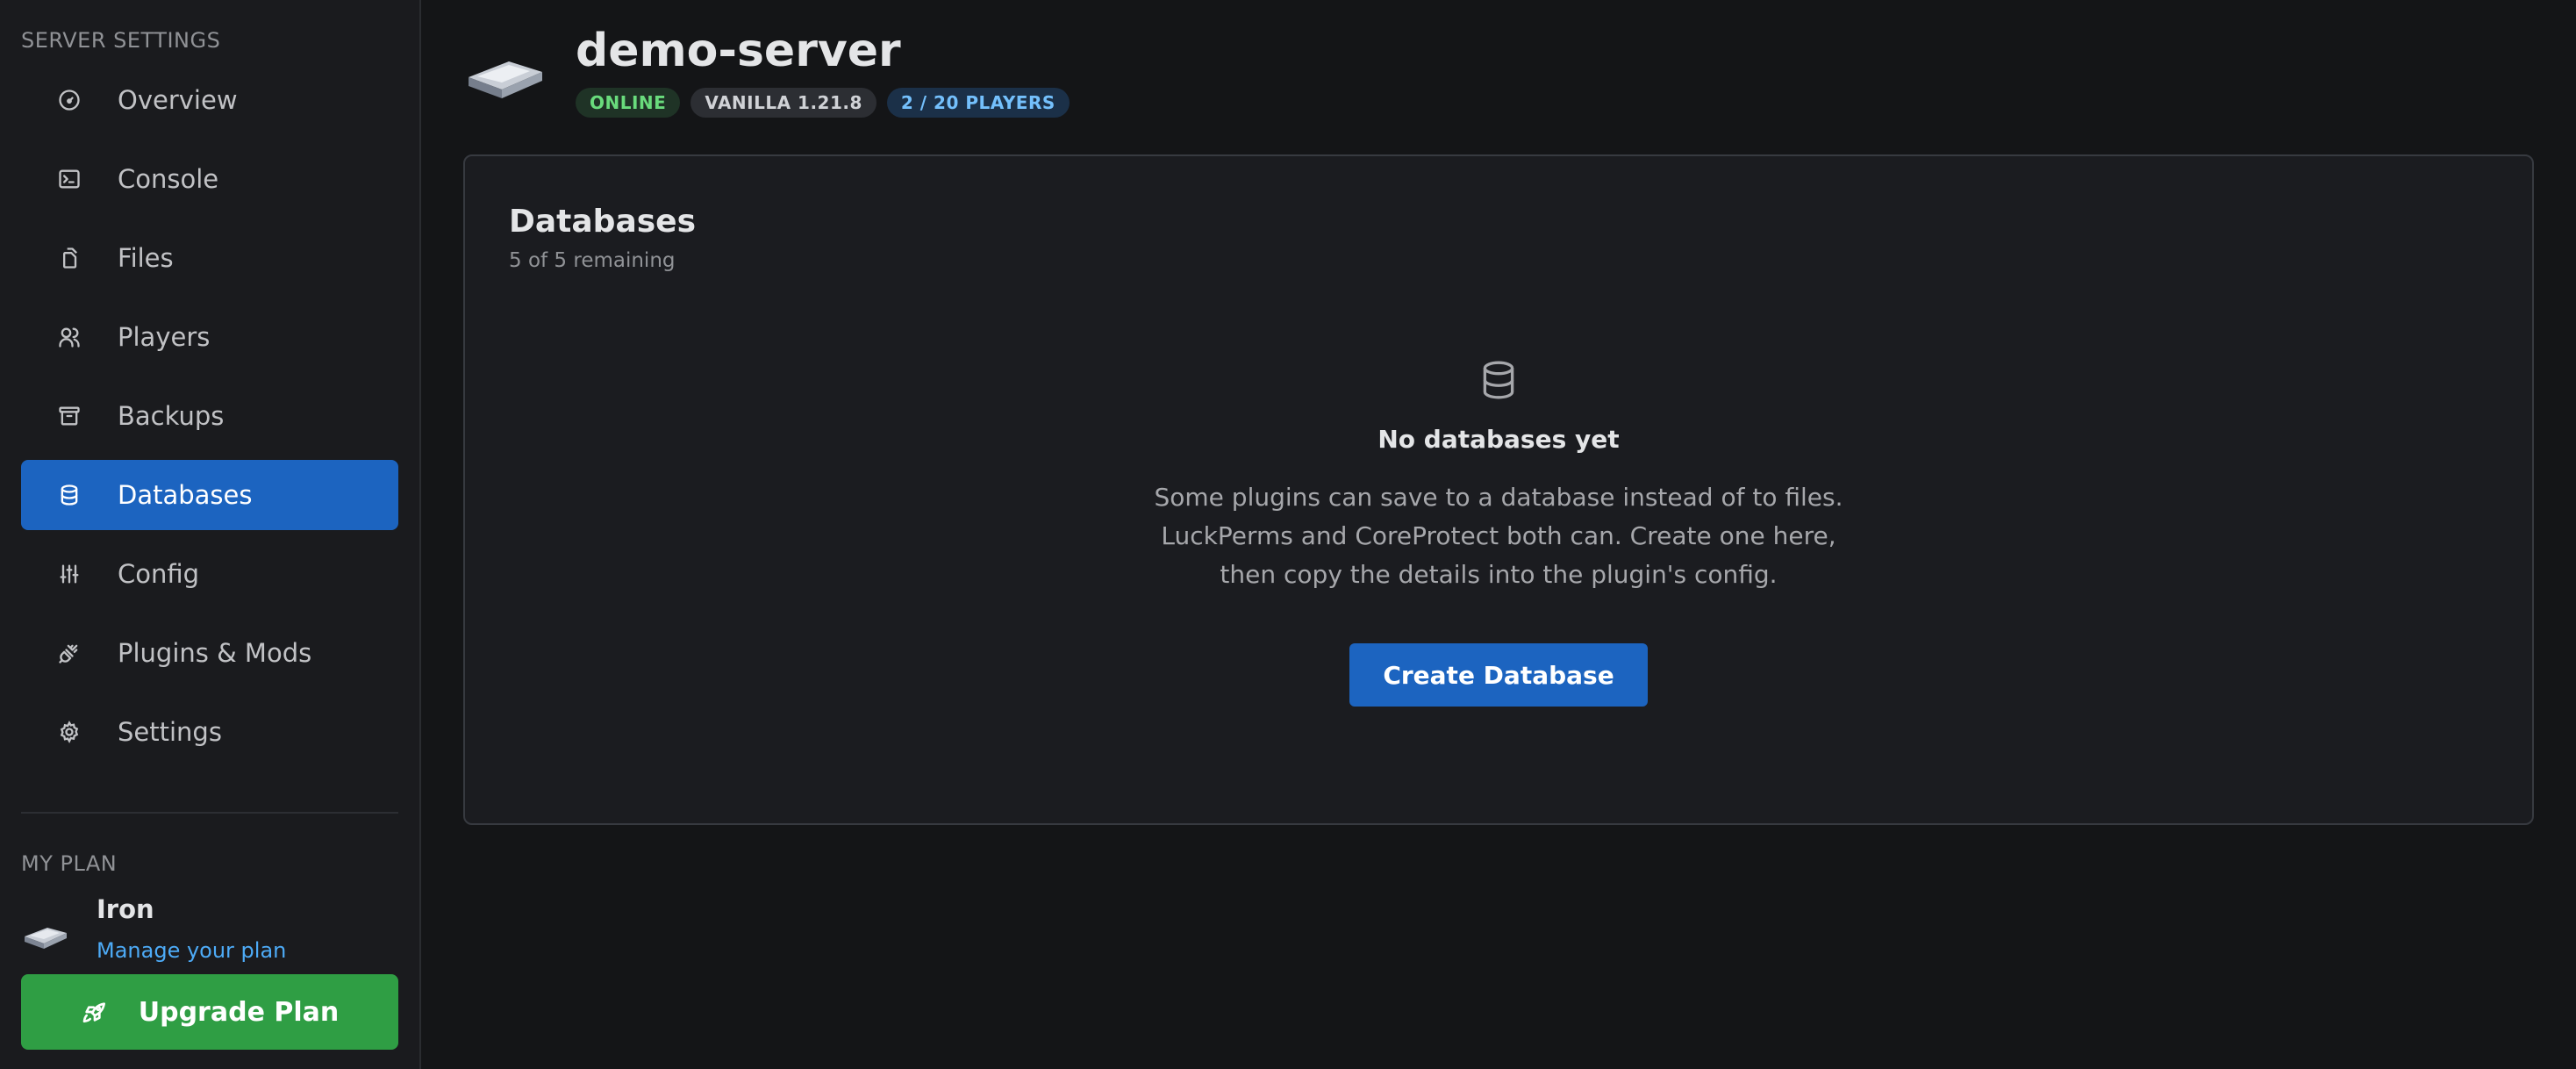 The image size is (2576, 1069). I want to click on sidebar-item-backups: Backups, so click(209, 416).